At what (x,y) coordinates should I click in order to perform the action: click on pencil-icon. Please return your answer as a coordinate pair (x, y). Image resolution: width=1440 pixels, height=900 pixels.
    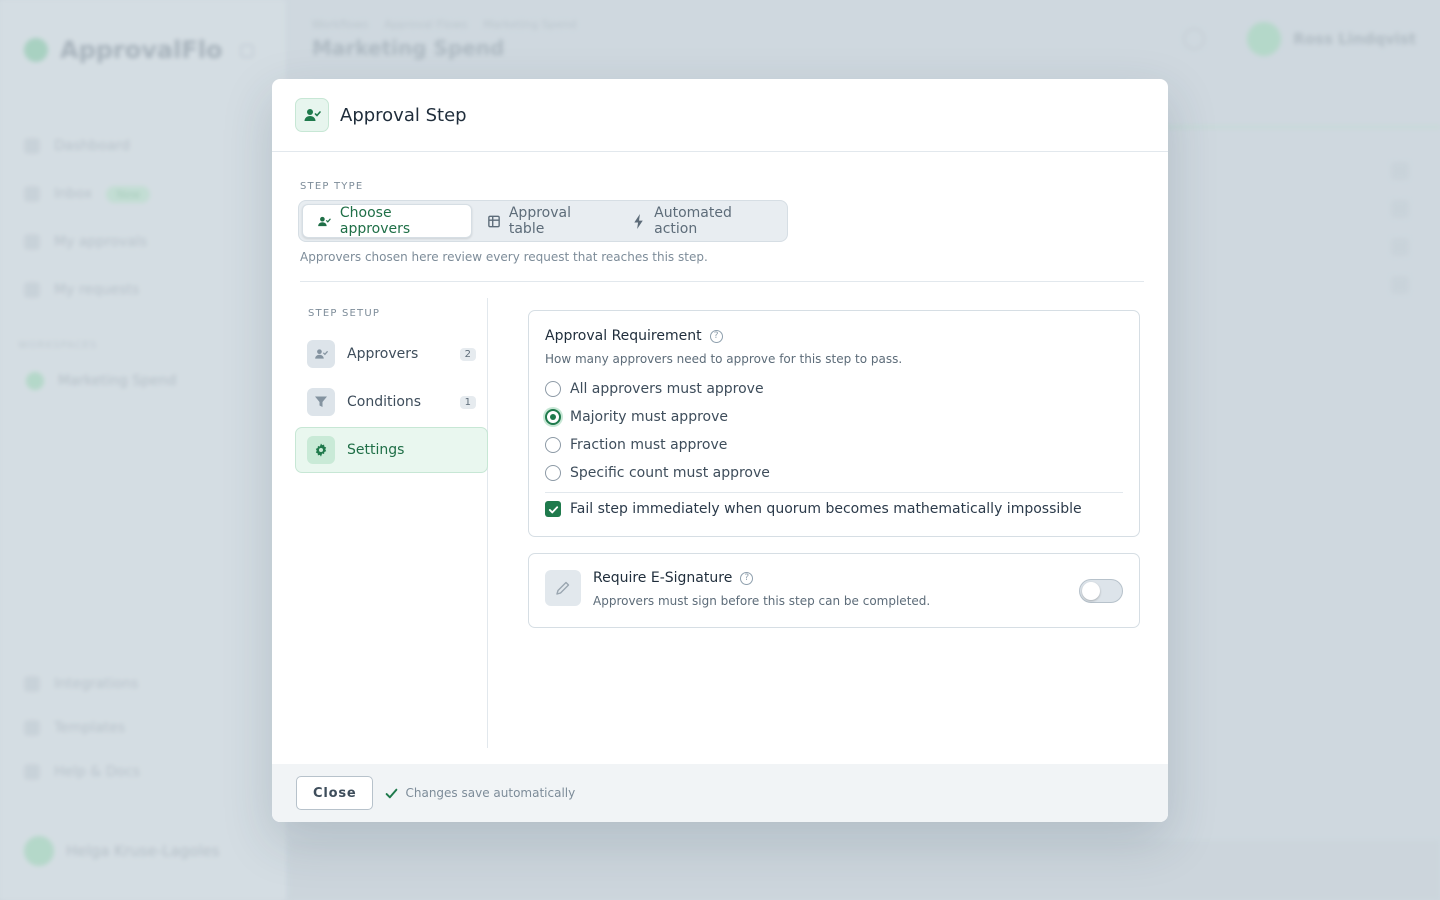
    Looking at the image, I should click on (563, 588).